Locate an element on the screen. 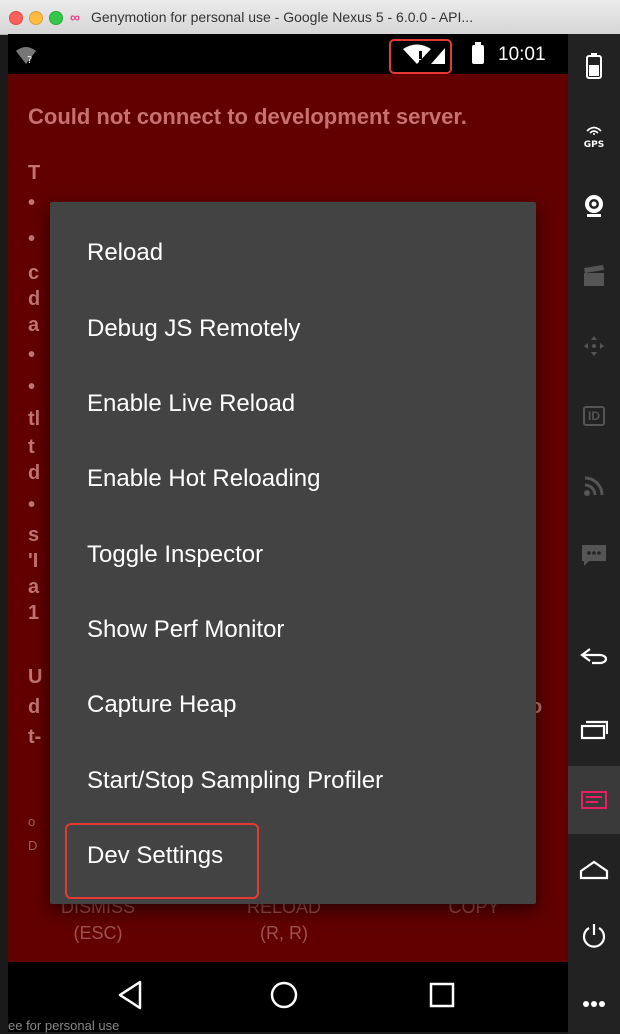  wifi-unknown-icon: ? is located at coordinates (26, 56).